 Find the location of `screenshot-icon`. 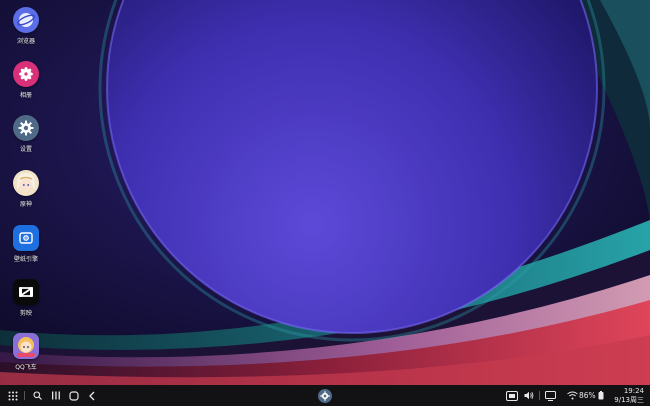

screenshot-icon is located at coordinates (512, 395).